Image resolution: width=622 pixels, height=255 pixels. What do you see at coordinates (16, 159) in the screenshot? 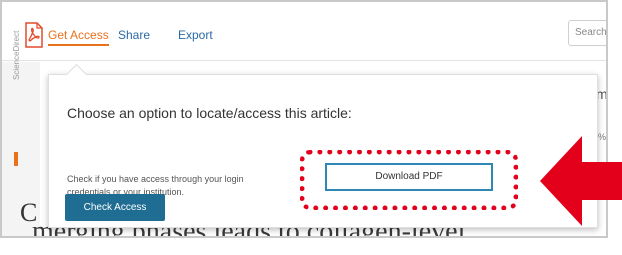
I see `sidebar-orange-marker` at bounding box center [16, 159].